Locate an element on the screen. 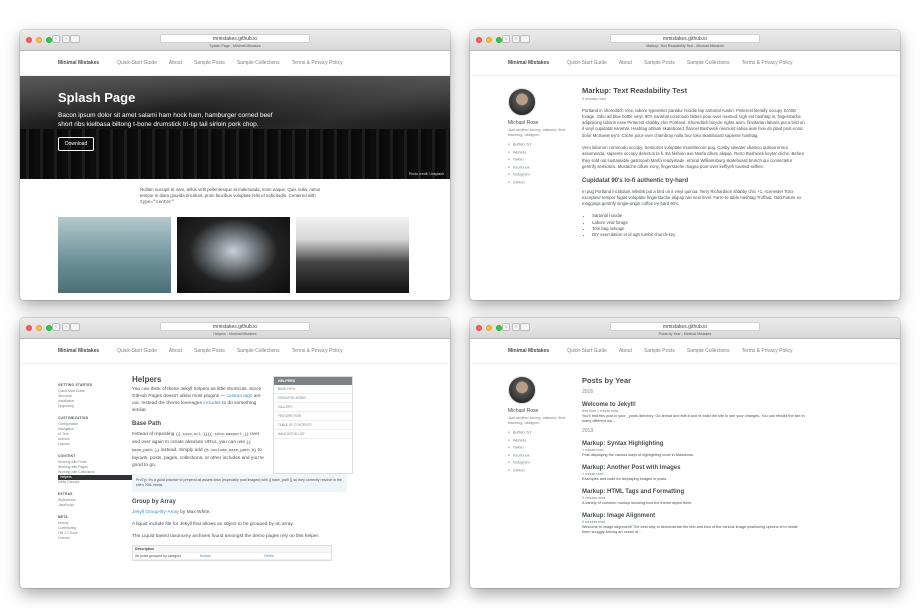 This screenshot has width=920, height=609. includes-link: includes is located at coordinates (212, 403).